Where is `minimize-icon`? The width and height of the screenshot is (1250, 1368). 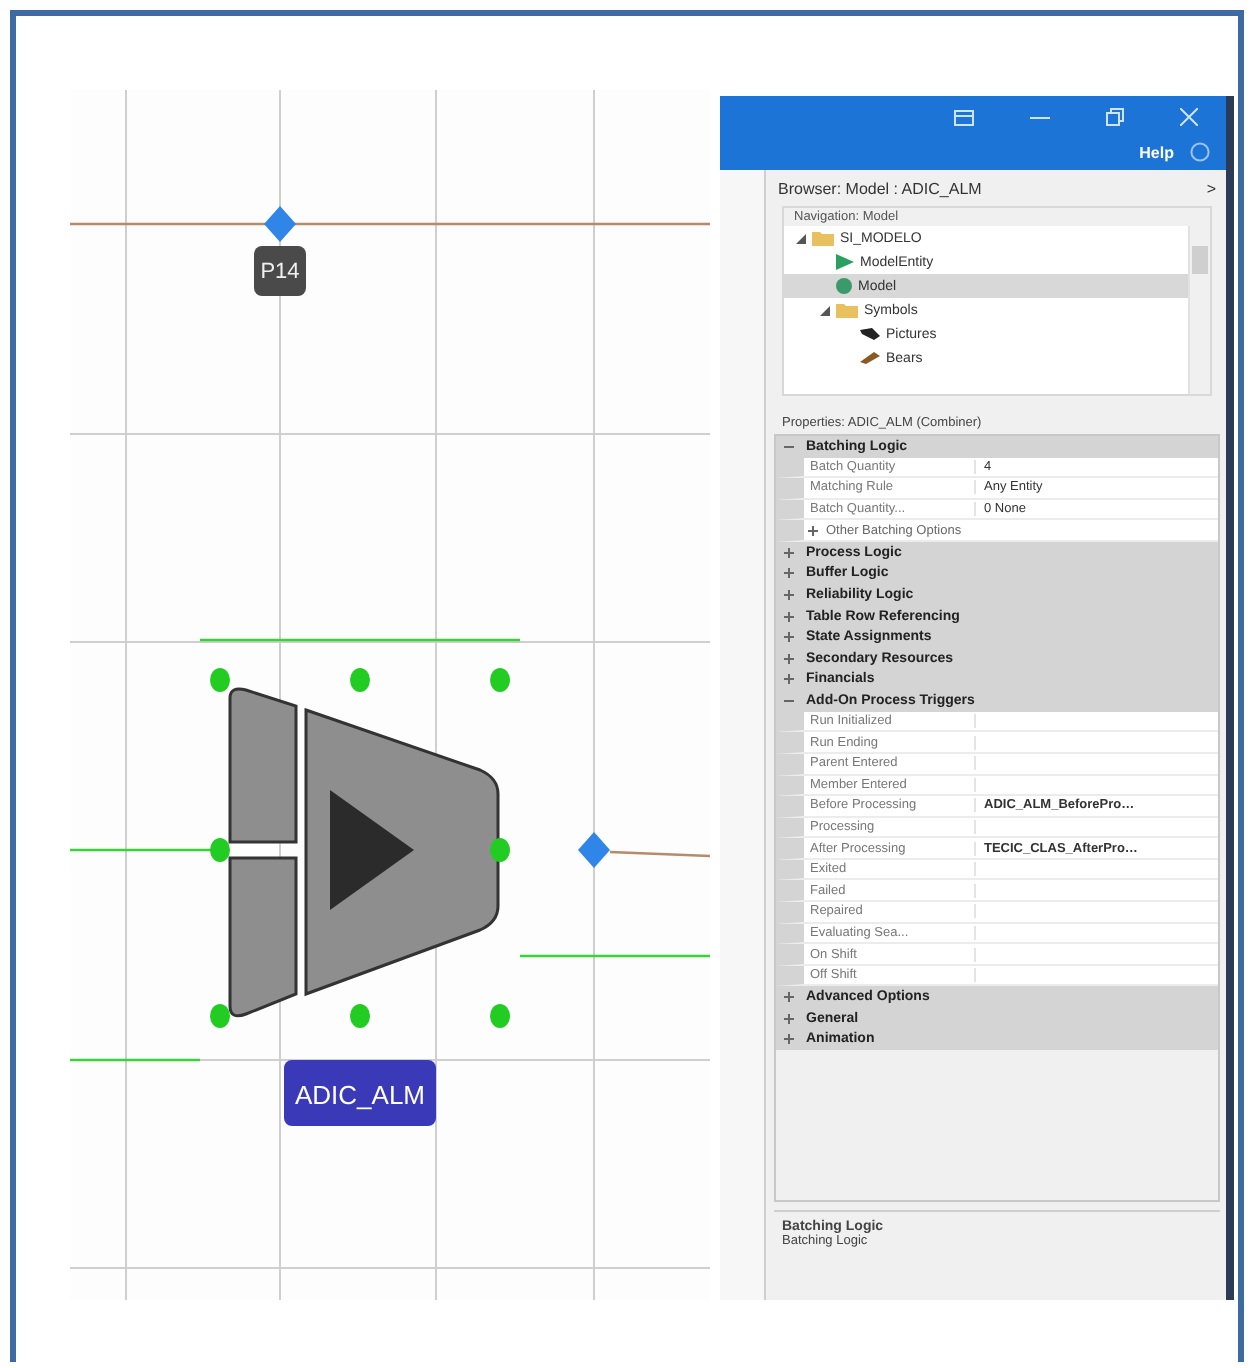
minimize-icon is located at coordinates (1040, 117).